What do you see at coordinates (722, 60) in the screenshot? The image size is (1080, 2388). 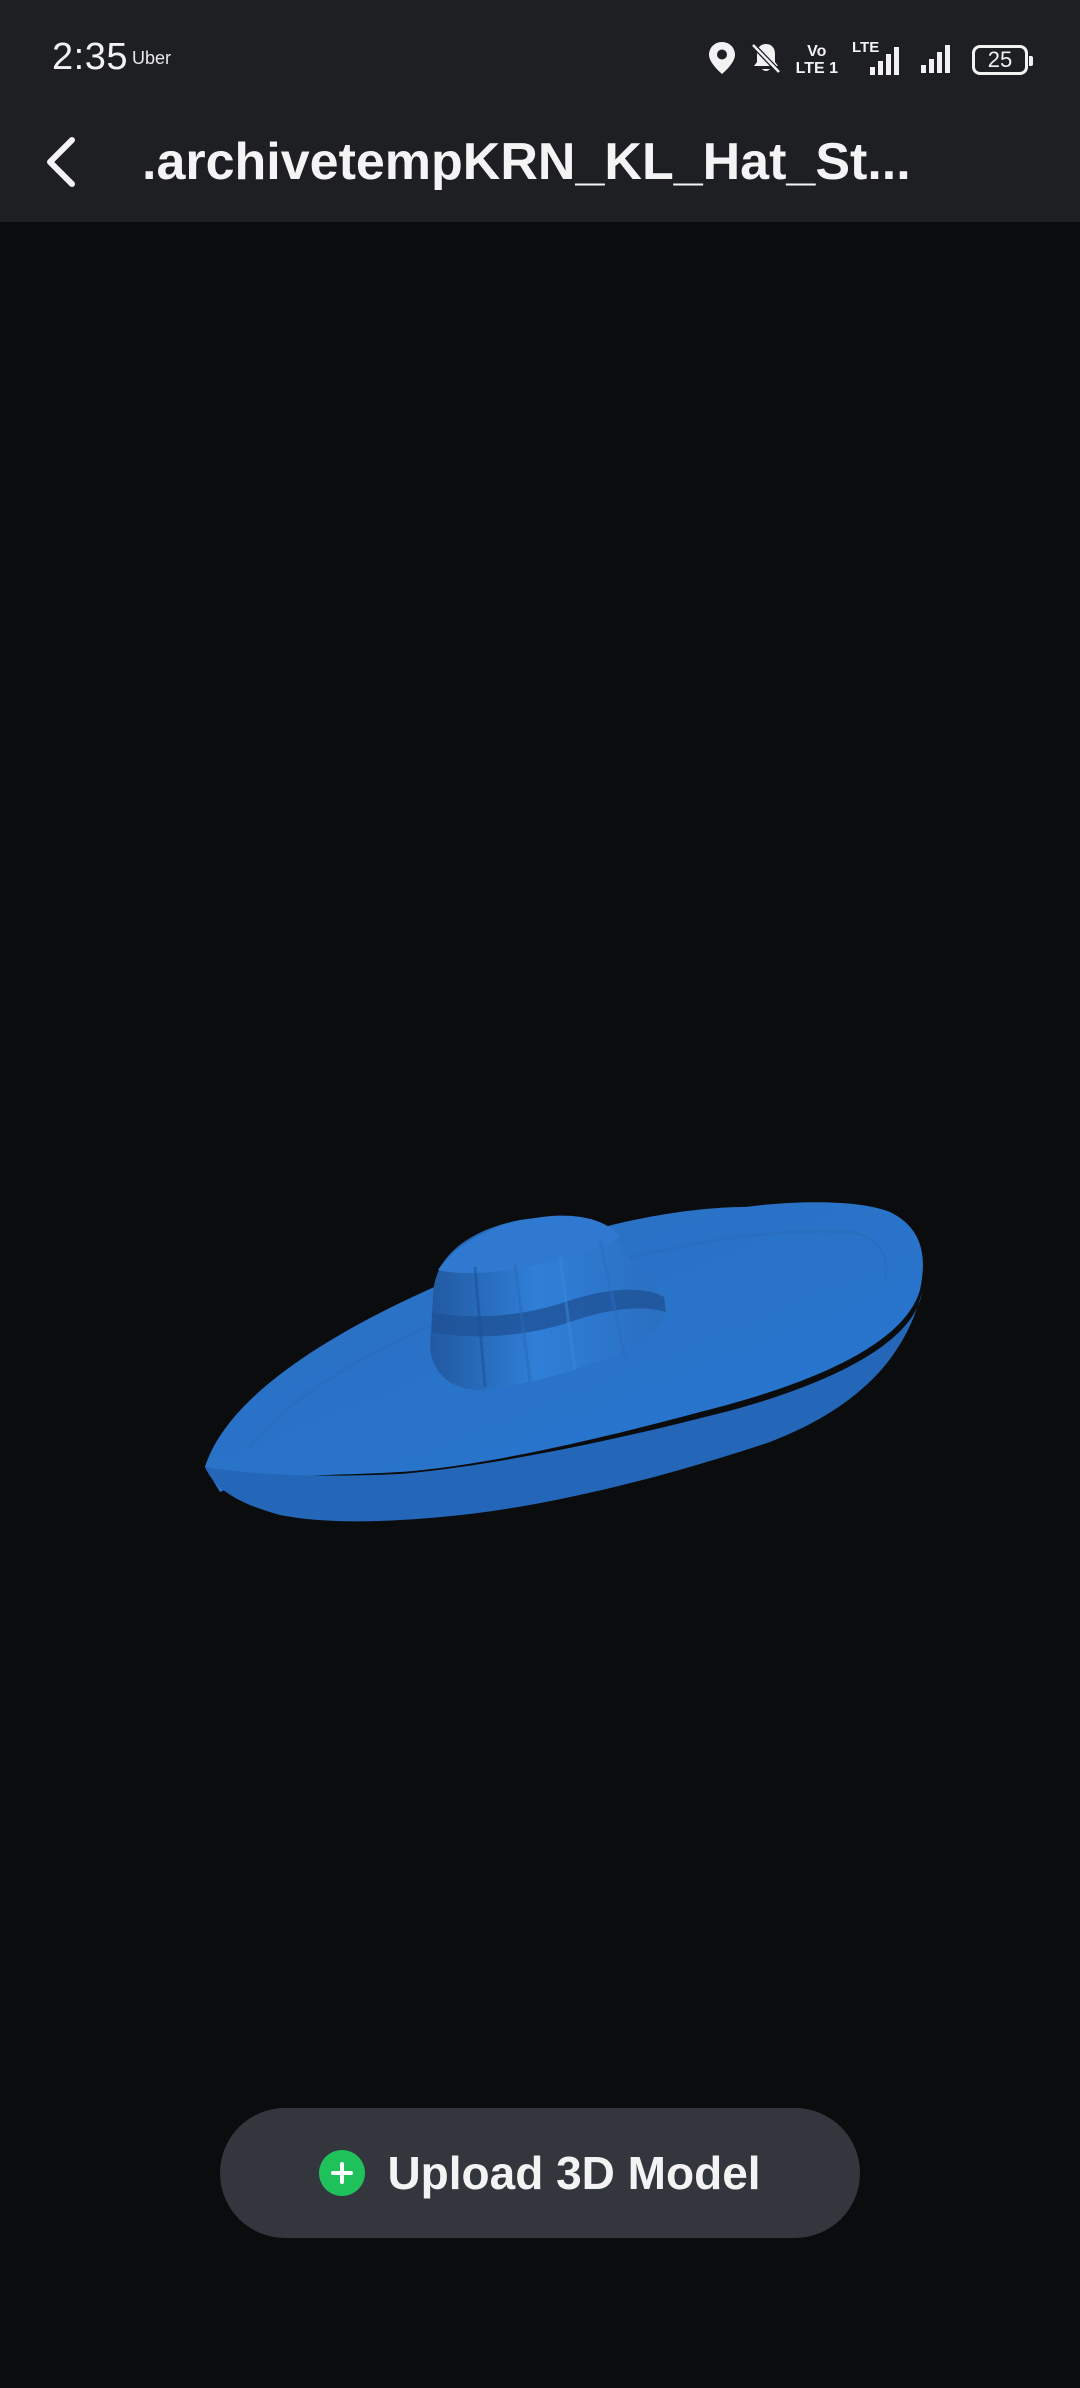 I see `location-icon` at bounding box center [722, 60].